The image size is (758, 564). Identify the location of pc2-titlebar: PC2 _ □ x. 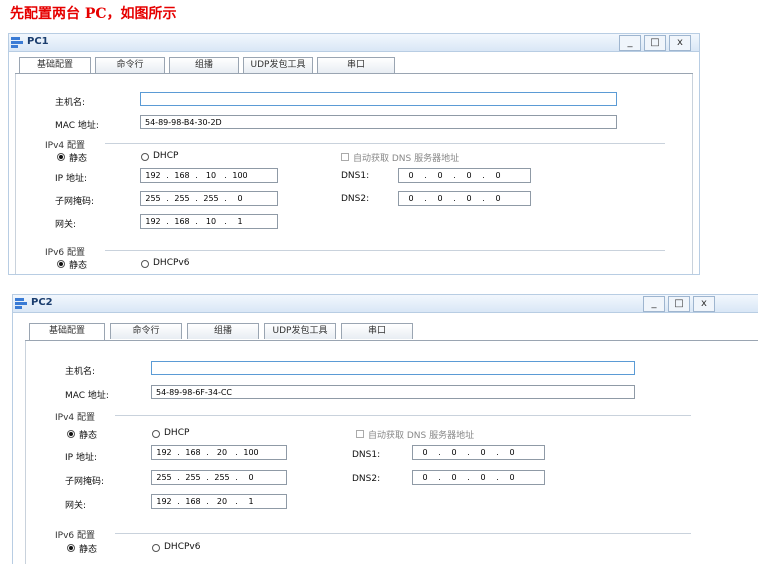
(385, 304).